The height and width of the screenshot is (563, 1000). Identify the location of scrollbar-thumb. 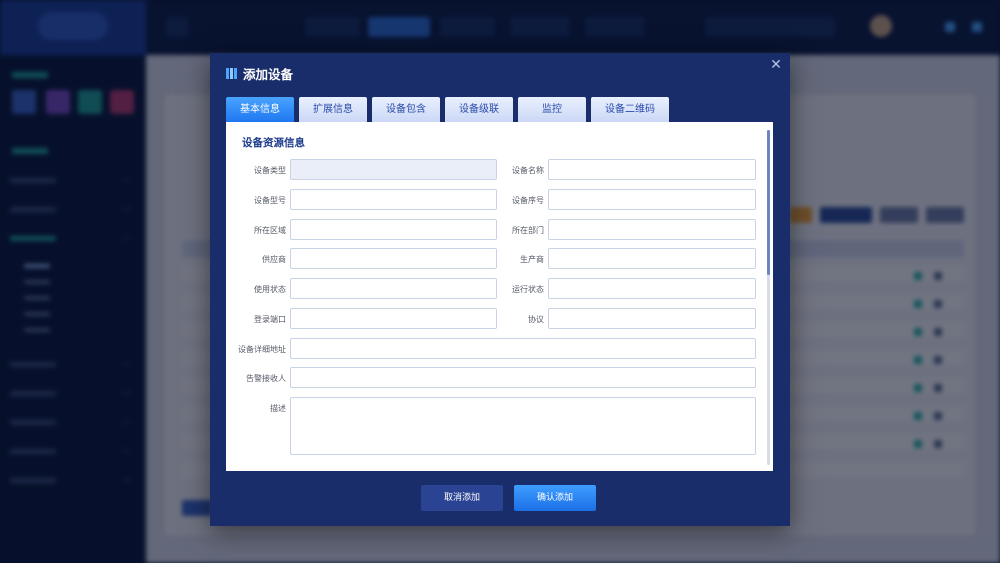
(768, 202).